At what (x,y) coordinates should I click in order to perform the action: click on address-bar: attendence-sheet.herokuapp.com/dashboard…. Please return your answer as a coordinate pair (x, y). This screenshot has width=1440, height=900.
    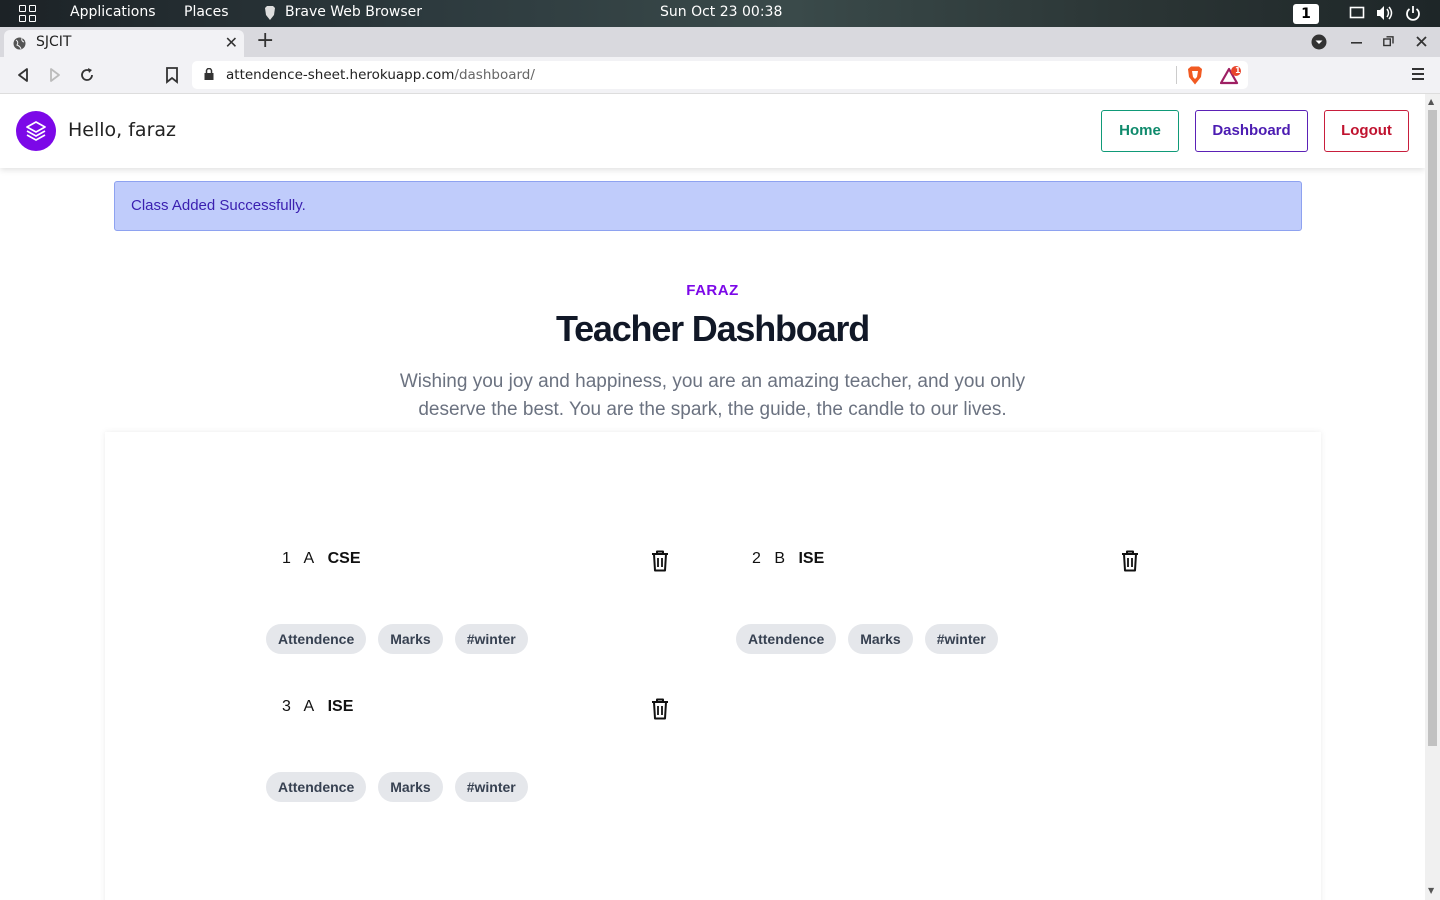
    Looking at the image, I should click on (720, 75).